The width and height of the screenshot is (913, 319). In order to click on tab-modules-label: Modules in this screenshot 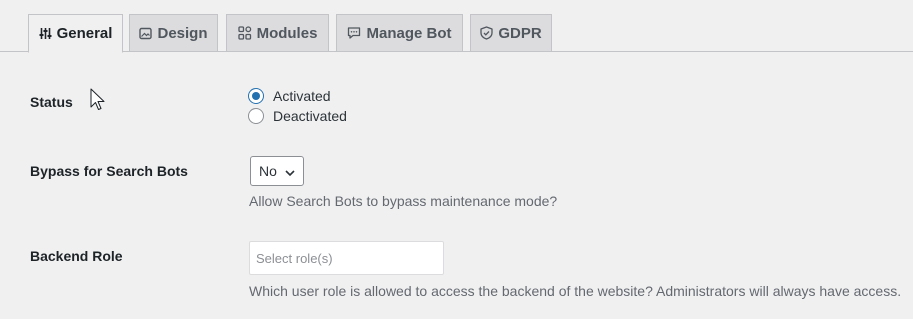, I will do `click(287, 33)`.